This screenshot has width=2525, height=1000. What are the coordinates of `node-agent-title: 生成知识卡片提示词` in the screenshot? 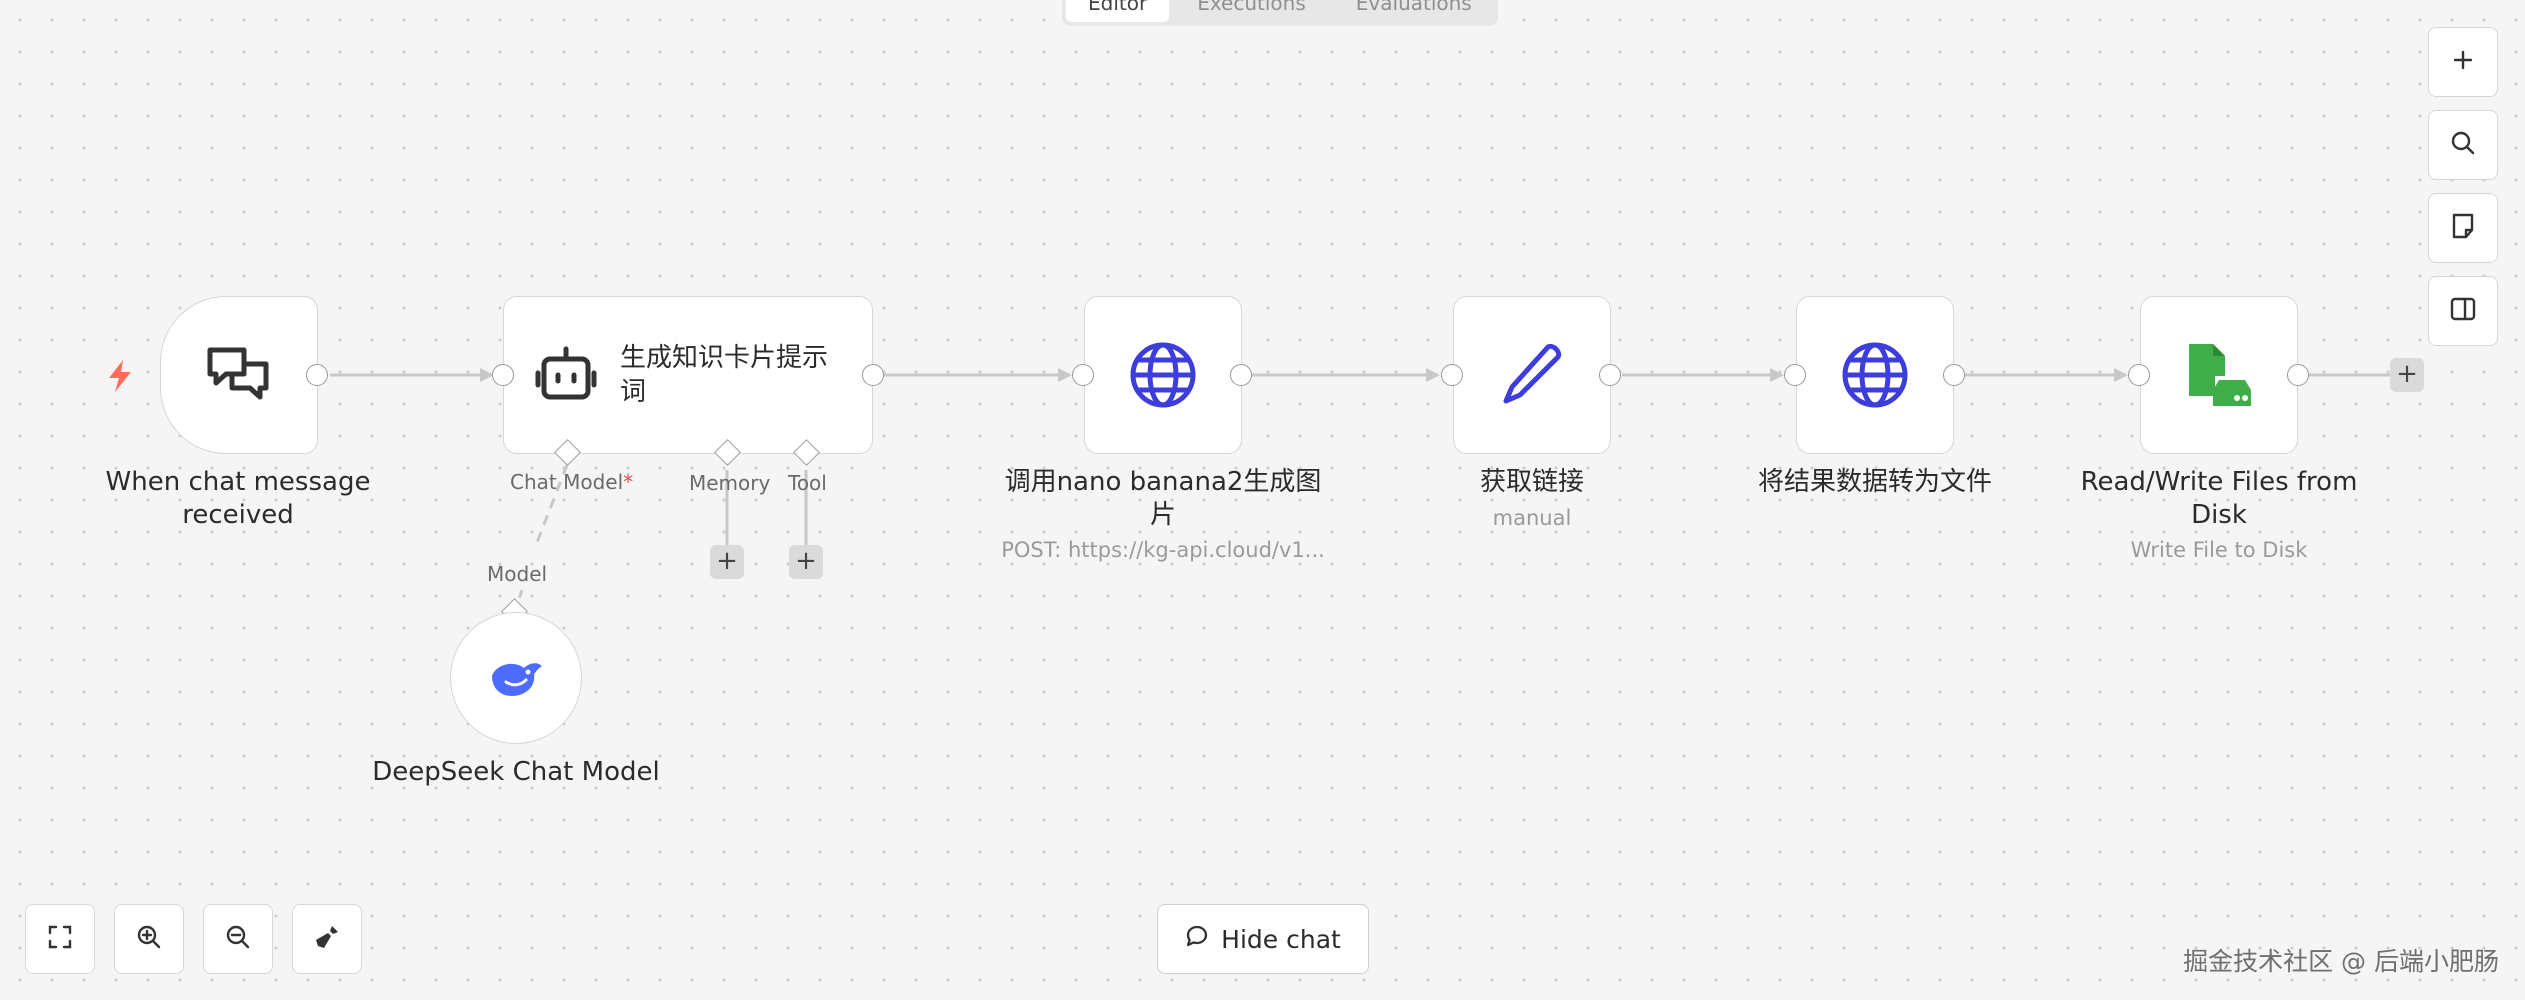 It's located at (724, 375).